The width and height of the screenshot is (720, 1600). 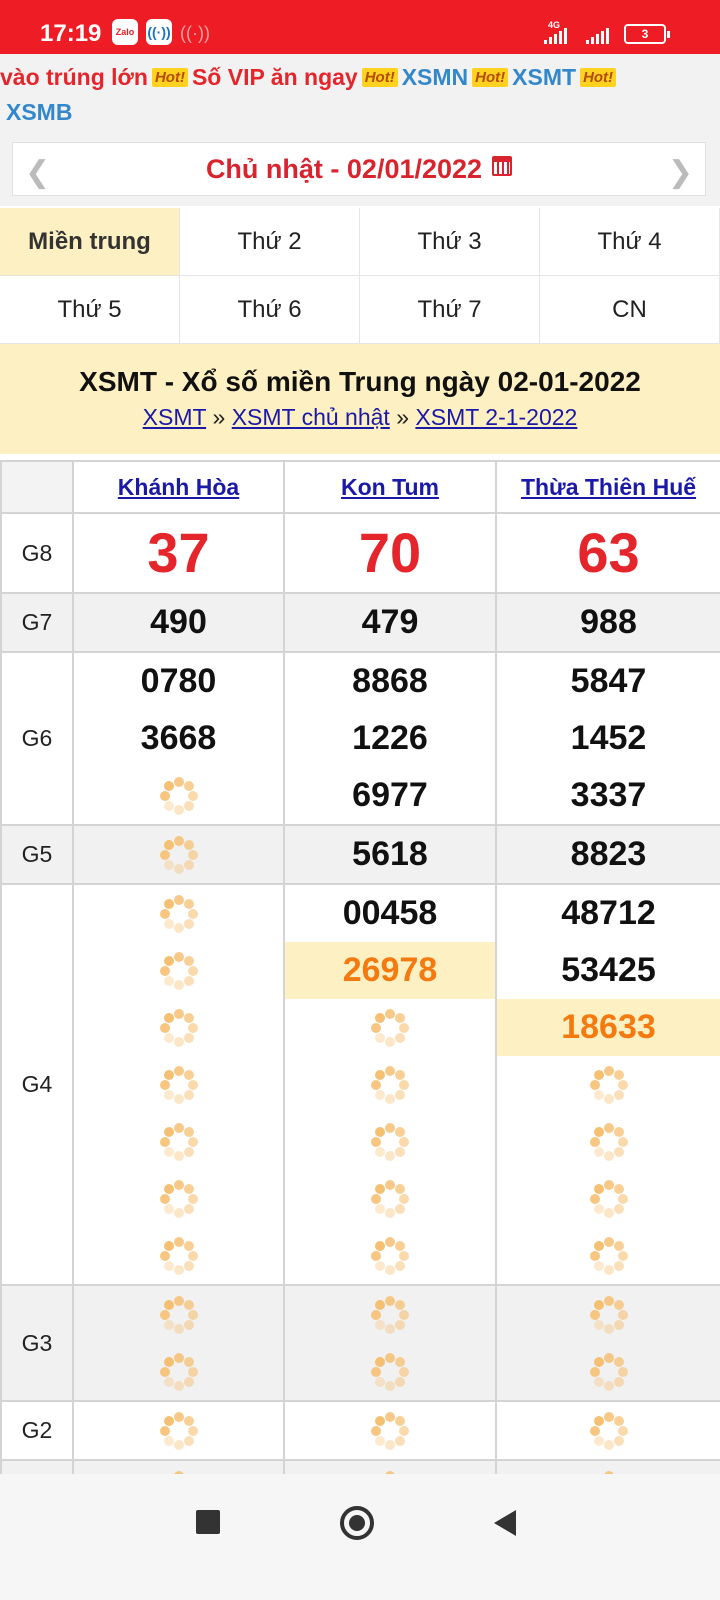 I want to click on breadcrumb-xsmt: XSMT, so click(x=174, y=417).